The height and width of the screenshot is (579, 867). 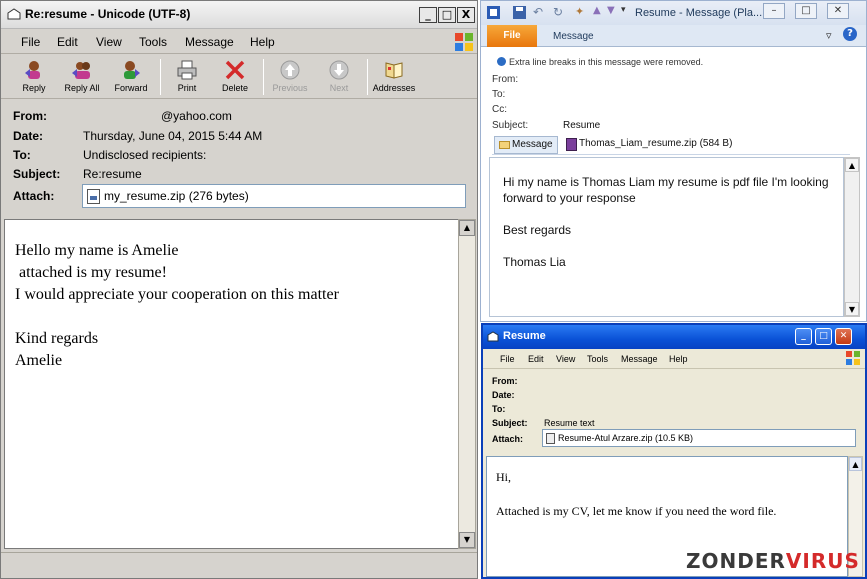 What do you see at coordinates (173, 136) in the screenshot?
I see `date-value: Thursday, June 04, 2015 5:44 AM` at bounding box center [173, 136].